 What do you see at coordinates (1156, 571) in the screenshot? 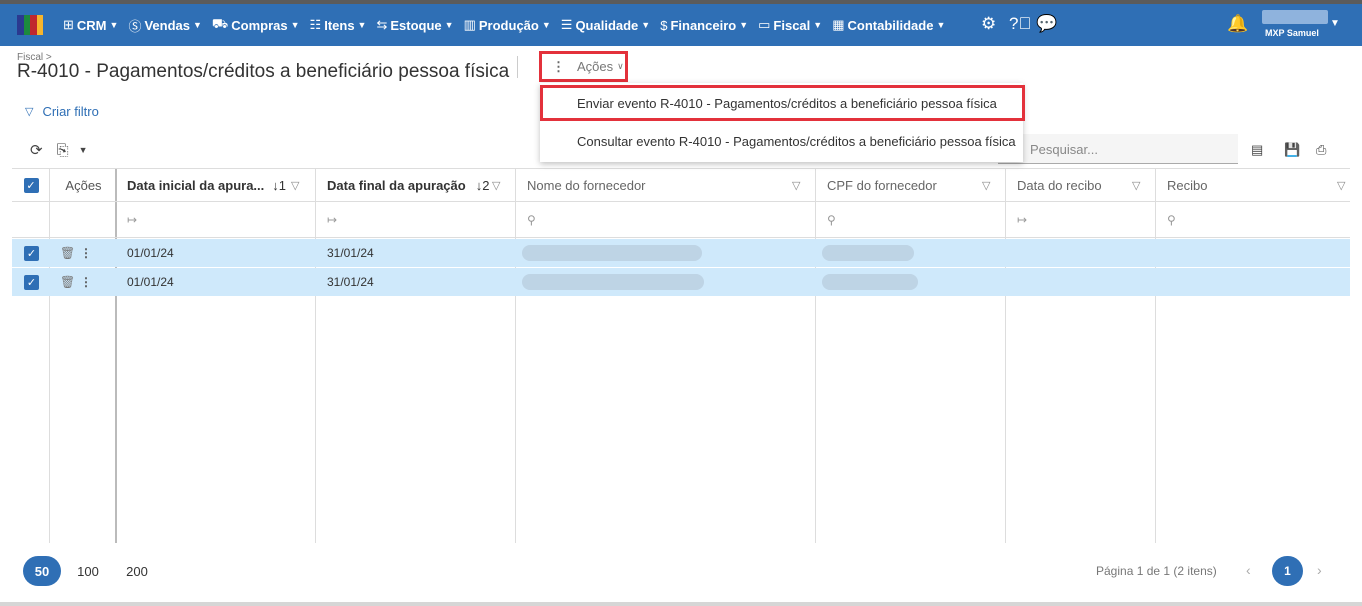
I see `page-info: Página 1 de 1 (2 itens)` at bounding box center [1156, 571].